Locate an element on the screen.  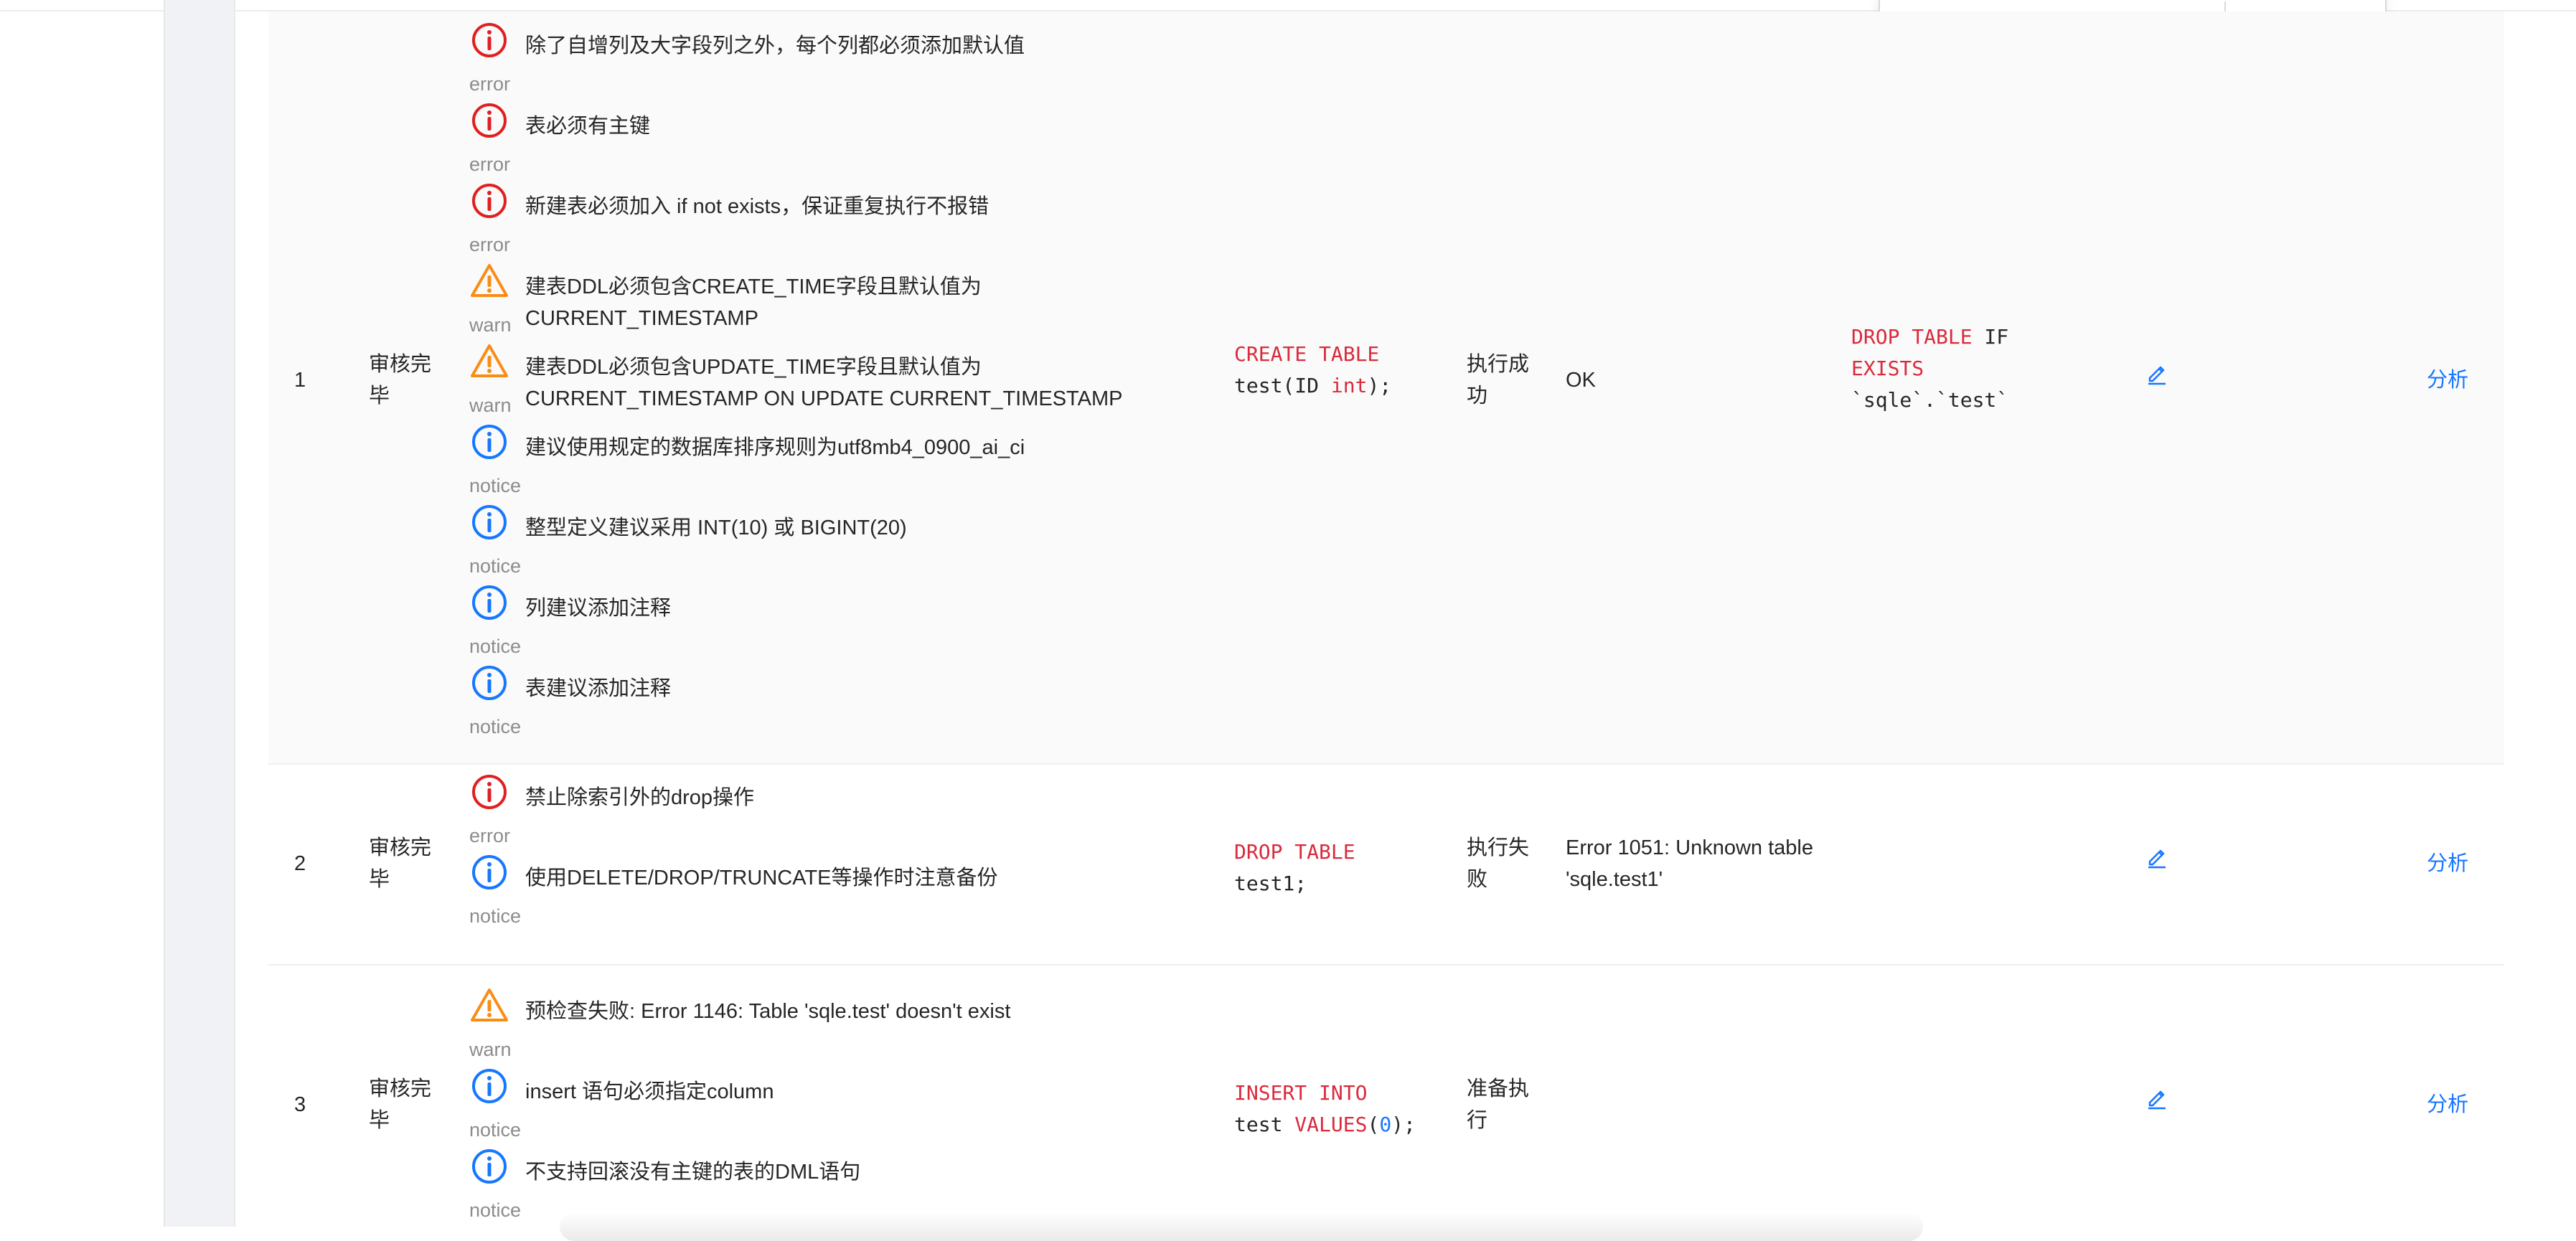
audit-result-item: 建议使用规定的数据库排序规则为utf8mb4_0900_ai_ci notice is located at coordinates (828, 462).